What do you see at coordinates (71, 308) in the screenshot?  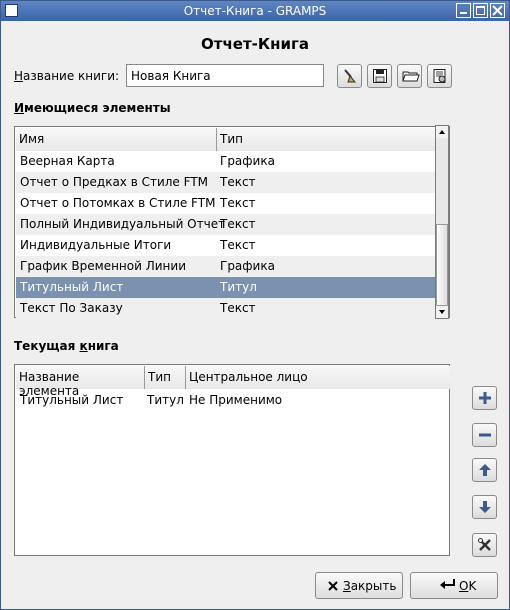 I see `item-name: Текст По Заказу` at bounding box center [71, 308].